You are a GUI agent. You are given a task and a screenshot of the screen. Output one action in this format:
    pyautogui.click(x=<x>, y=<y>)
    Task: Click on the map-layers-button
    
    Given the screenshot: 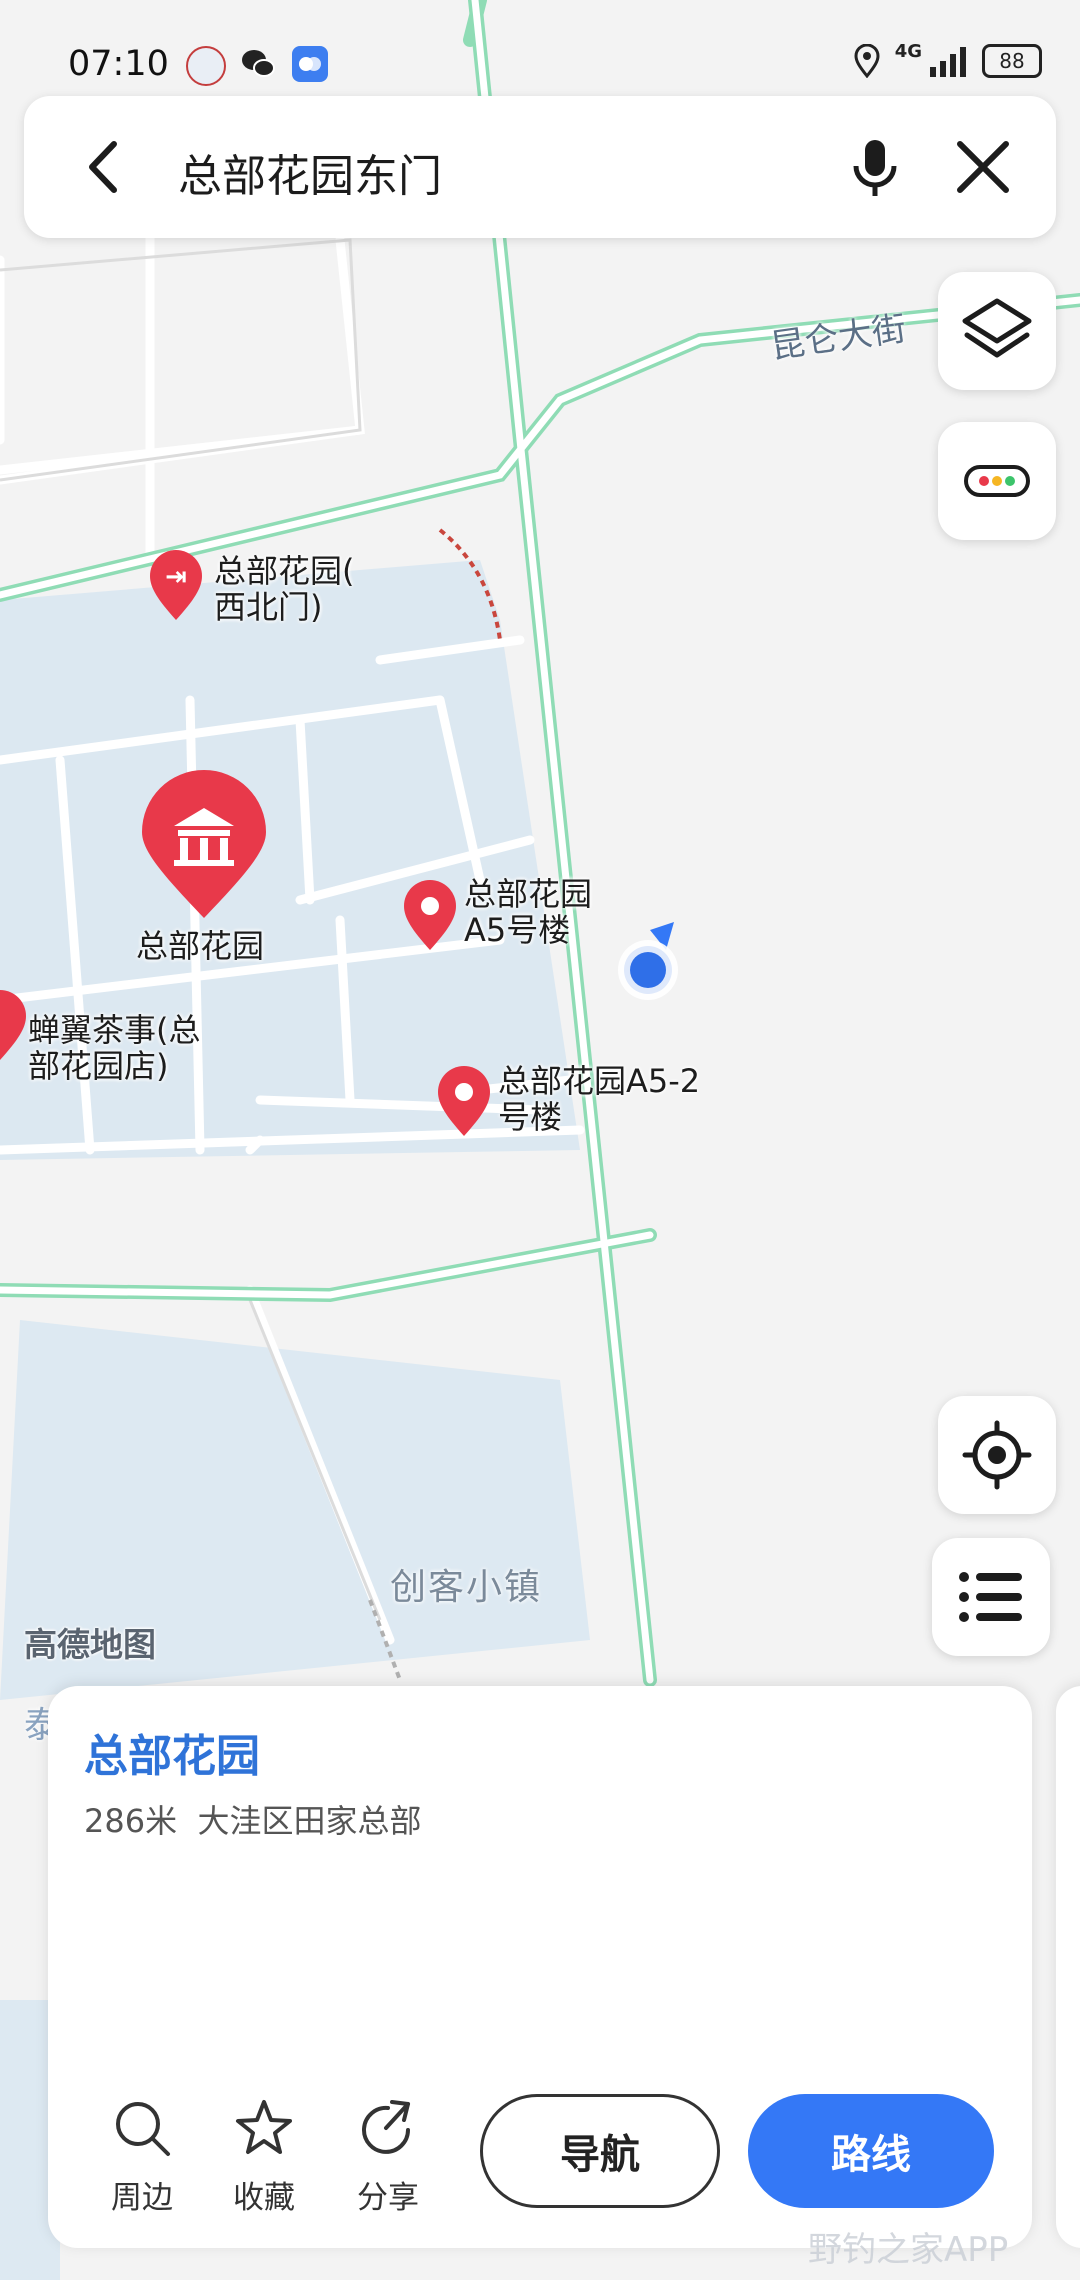 What is the action you would take?
    pyautogui.click(x=997, y=331)
    